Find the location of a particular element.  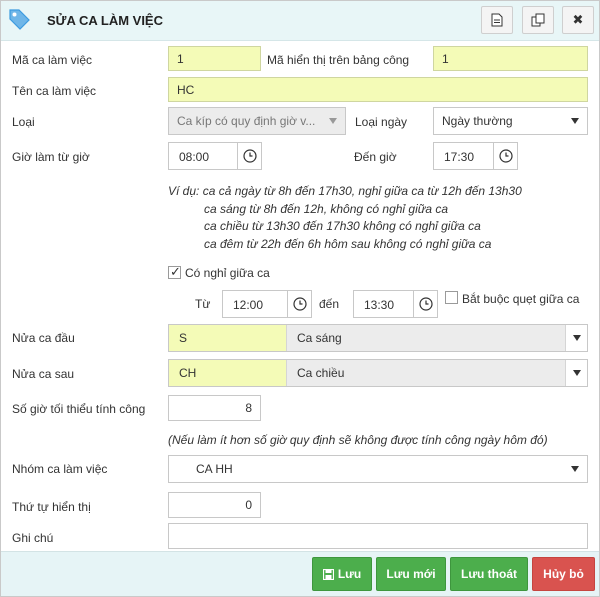

save-new-button: Lưu mới is located at coordinates (411, 574).